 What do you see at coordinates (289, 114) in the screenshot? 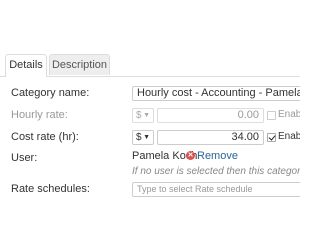
I see `hourly-rate-enable-label: Enable` at bounding box center [289, 114].